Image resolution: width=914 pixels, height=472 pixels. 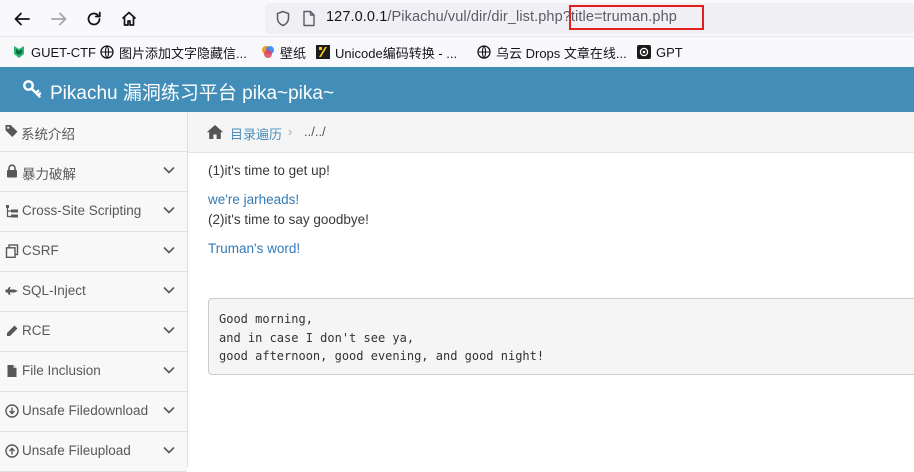 I want to click on sidebar-item-label: 系统介绍, so click(x=48, y=134).